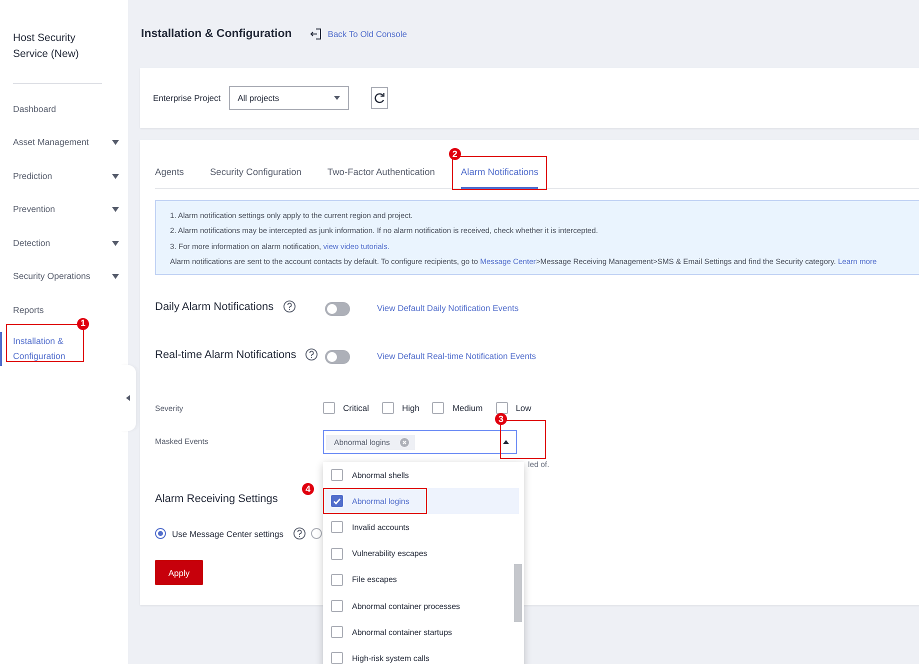 The width and height of the screenshot is (919, 664). I want to click on sidebar-item: Reports, so click(64, 310).